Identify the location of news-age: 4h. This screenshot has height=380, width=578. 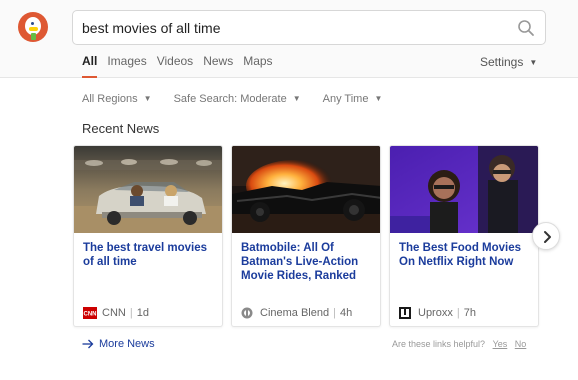
(346, 313).